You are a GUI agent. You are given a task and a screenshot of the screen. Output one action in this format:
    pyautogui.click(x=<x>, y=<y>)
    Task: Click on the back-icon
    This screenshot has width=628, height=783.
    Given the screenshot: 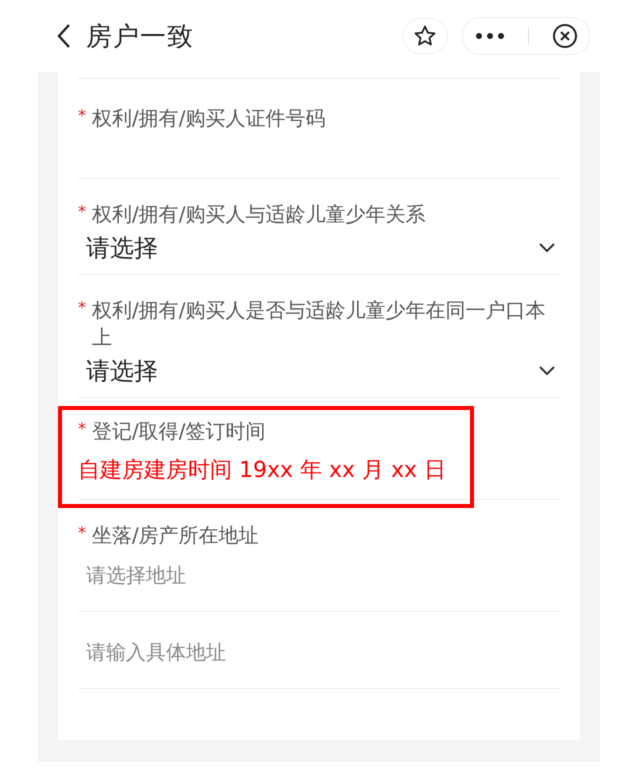 What is the action you would take?
    pyautogui.click(x=64, y=36)
    